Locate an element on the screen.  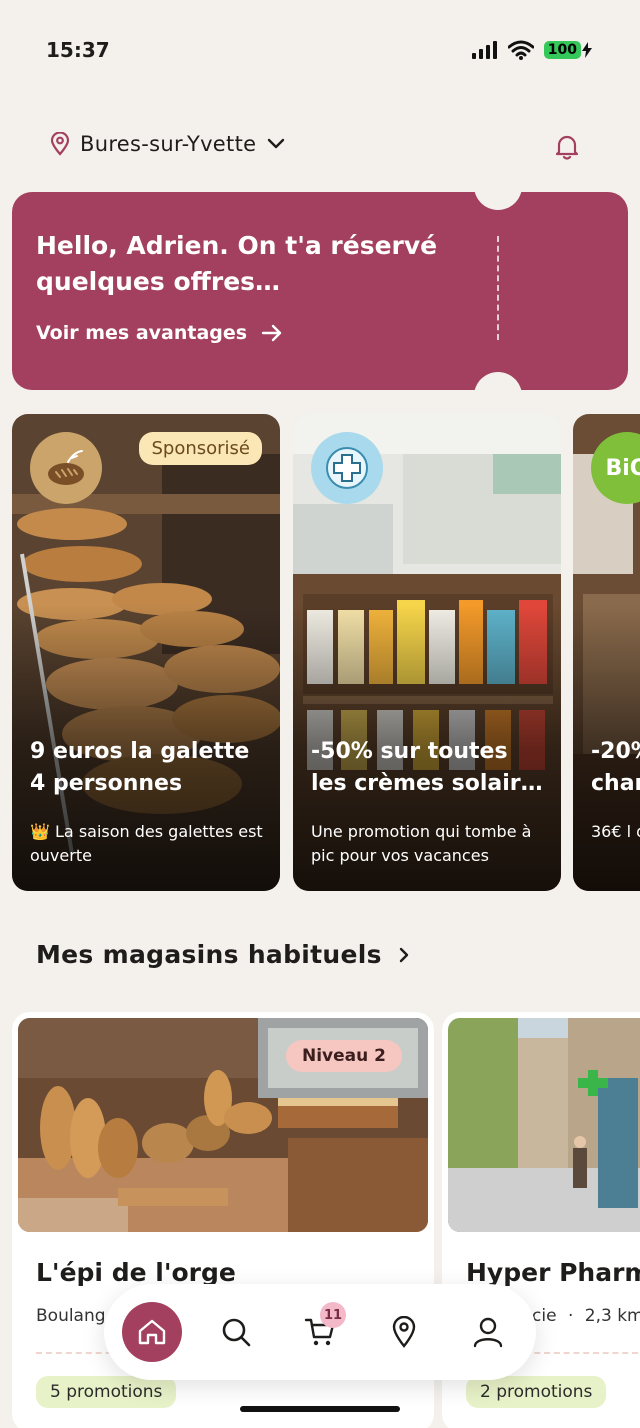
cart-count-badge: 11 is located at coordinates (333, 1315).